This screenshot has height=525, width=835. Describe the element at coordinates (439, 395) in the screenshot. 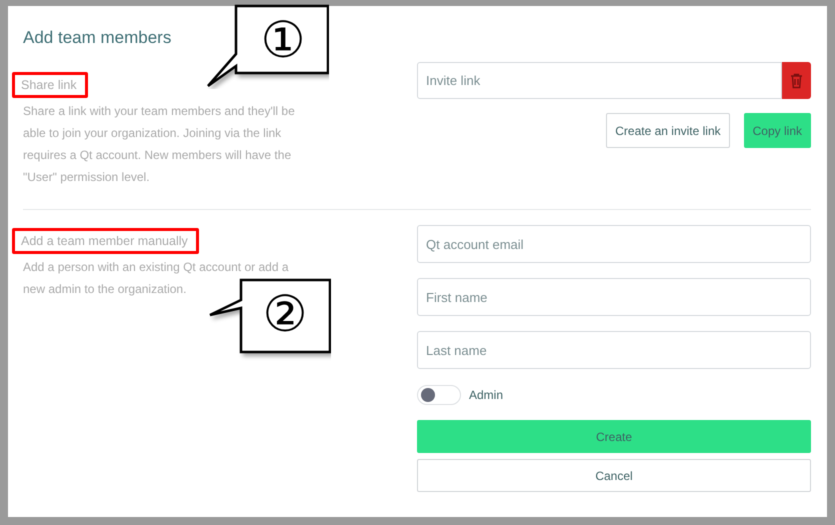

I see `admin-toggle` at that location.